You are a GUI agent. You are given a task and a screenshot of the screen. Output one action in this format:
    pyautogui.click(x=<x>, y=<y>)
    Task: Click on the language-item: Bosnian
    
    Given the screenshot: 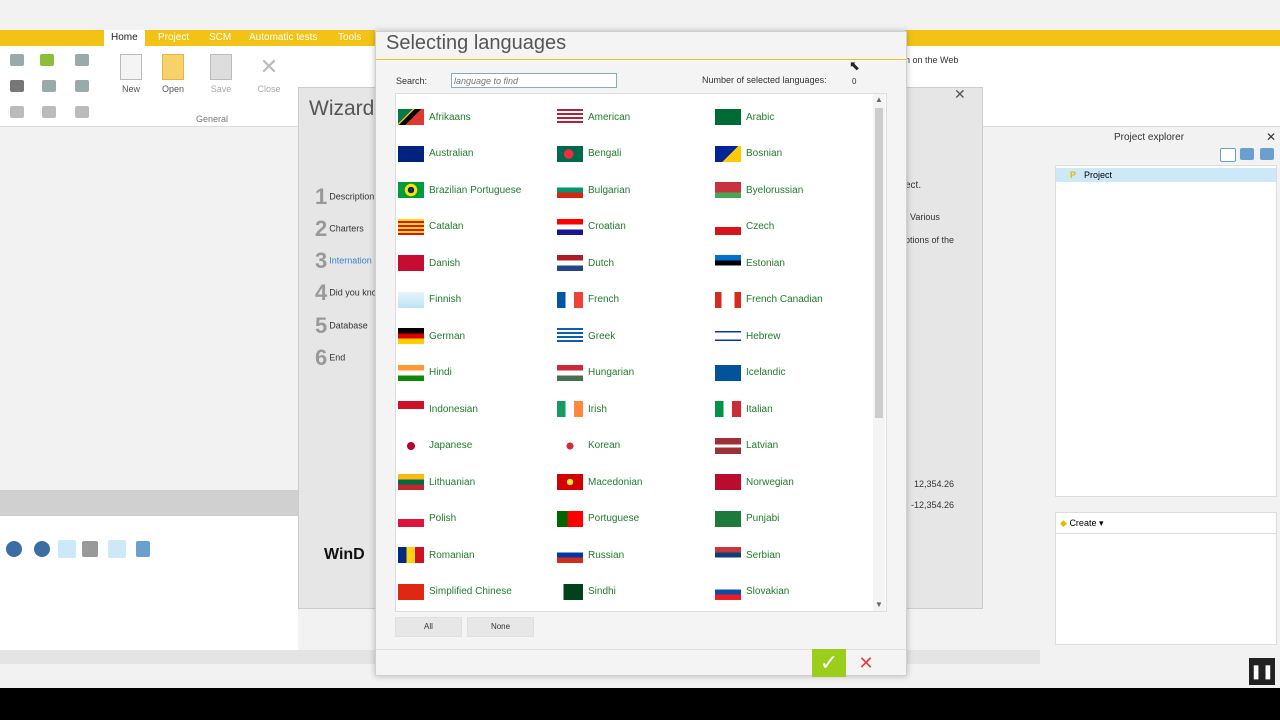 What is the action you would take?
    pyautogui.click(x=748, y=154)
    